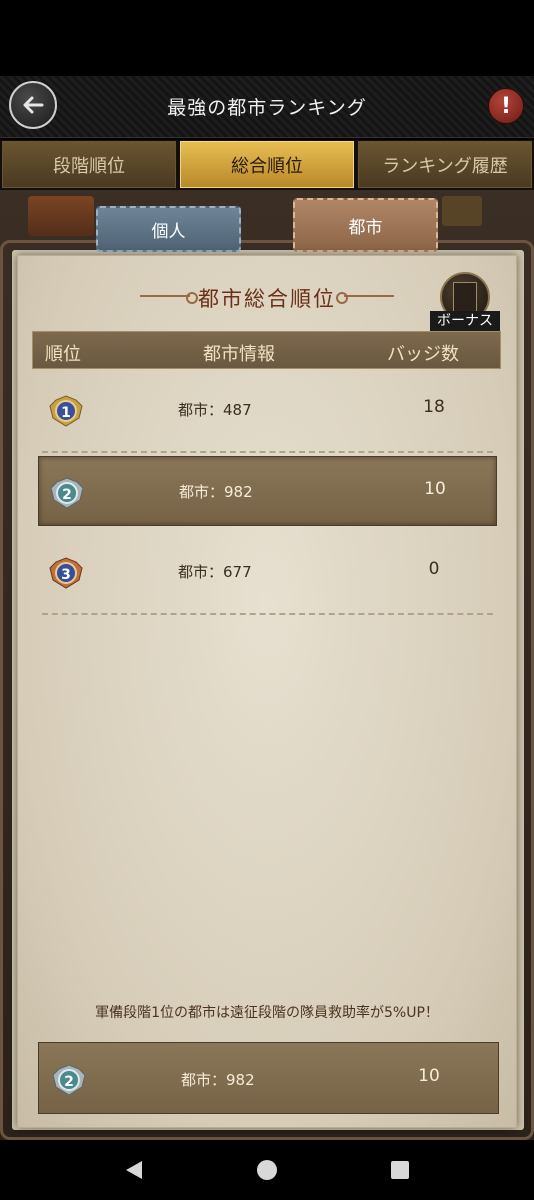  What do you see at coordinates (215, 410) in the screenshot?
I see `city-name: 都市：487` at bounding box center [215, 410].